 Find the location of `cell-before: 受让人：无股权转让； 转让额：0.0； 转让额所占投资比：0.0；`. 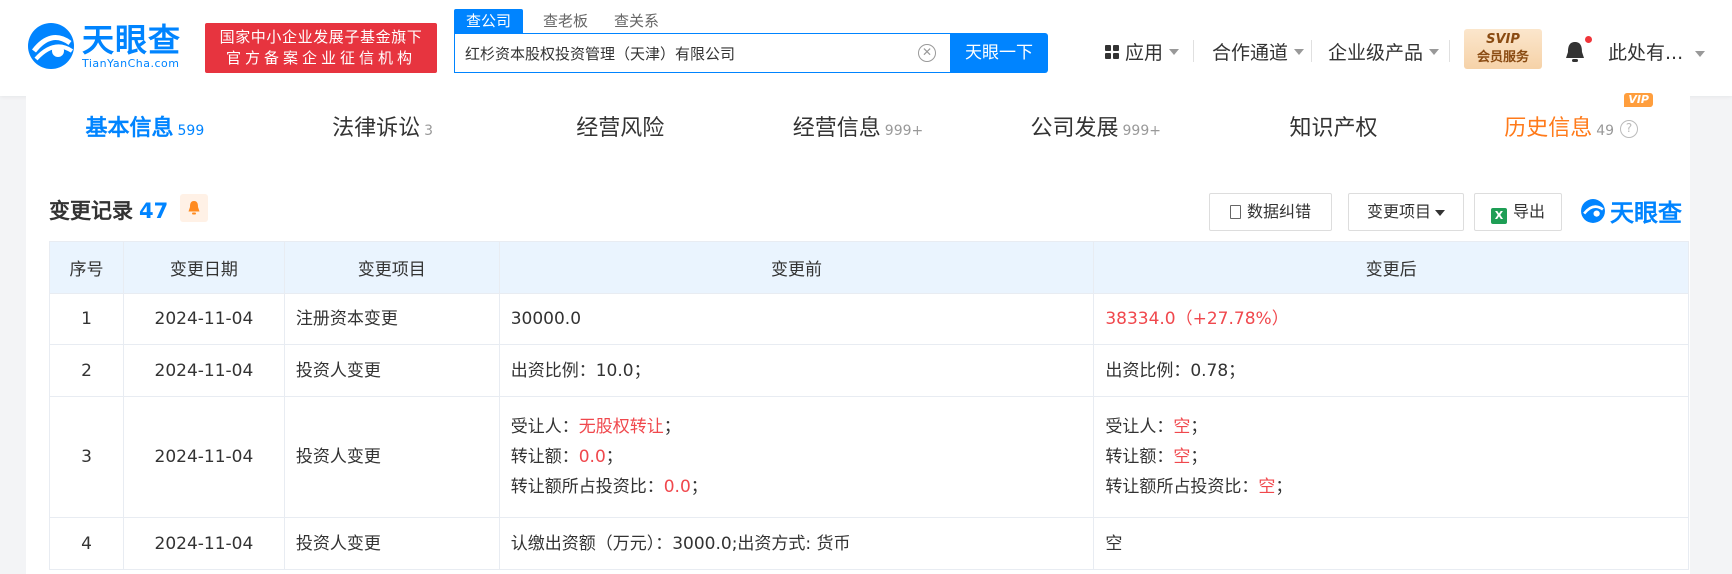

cell-before: 受让人：无股权转让； 转让额：0.0； 转让额所占投资比：0.0； is located at coordinates (796, 457).